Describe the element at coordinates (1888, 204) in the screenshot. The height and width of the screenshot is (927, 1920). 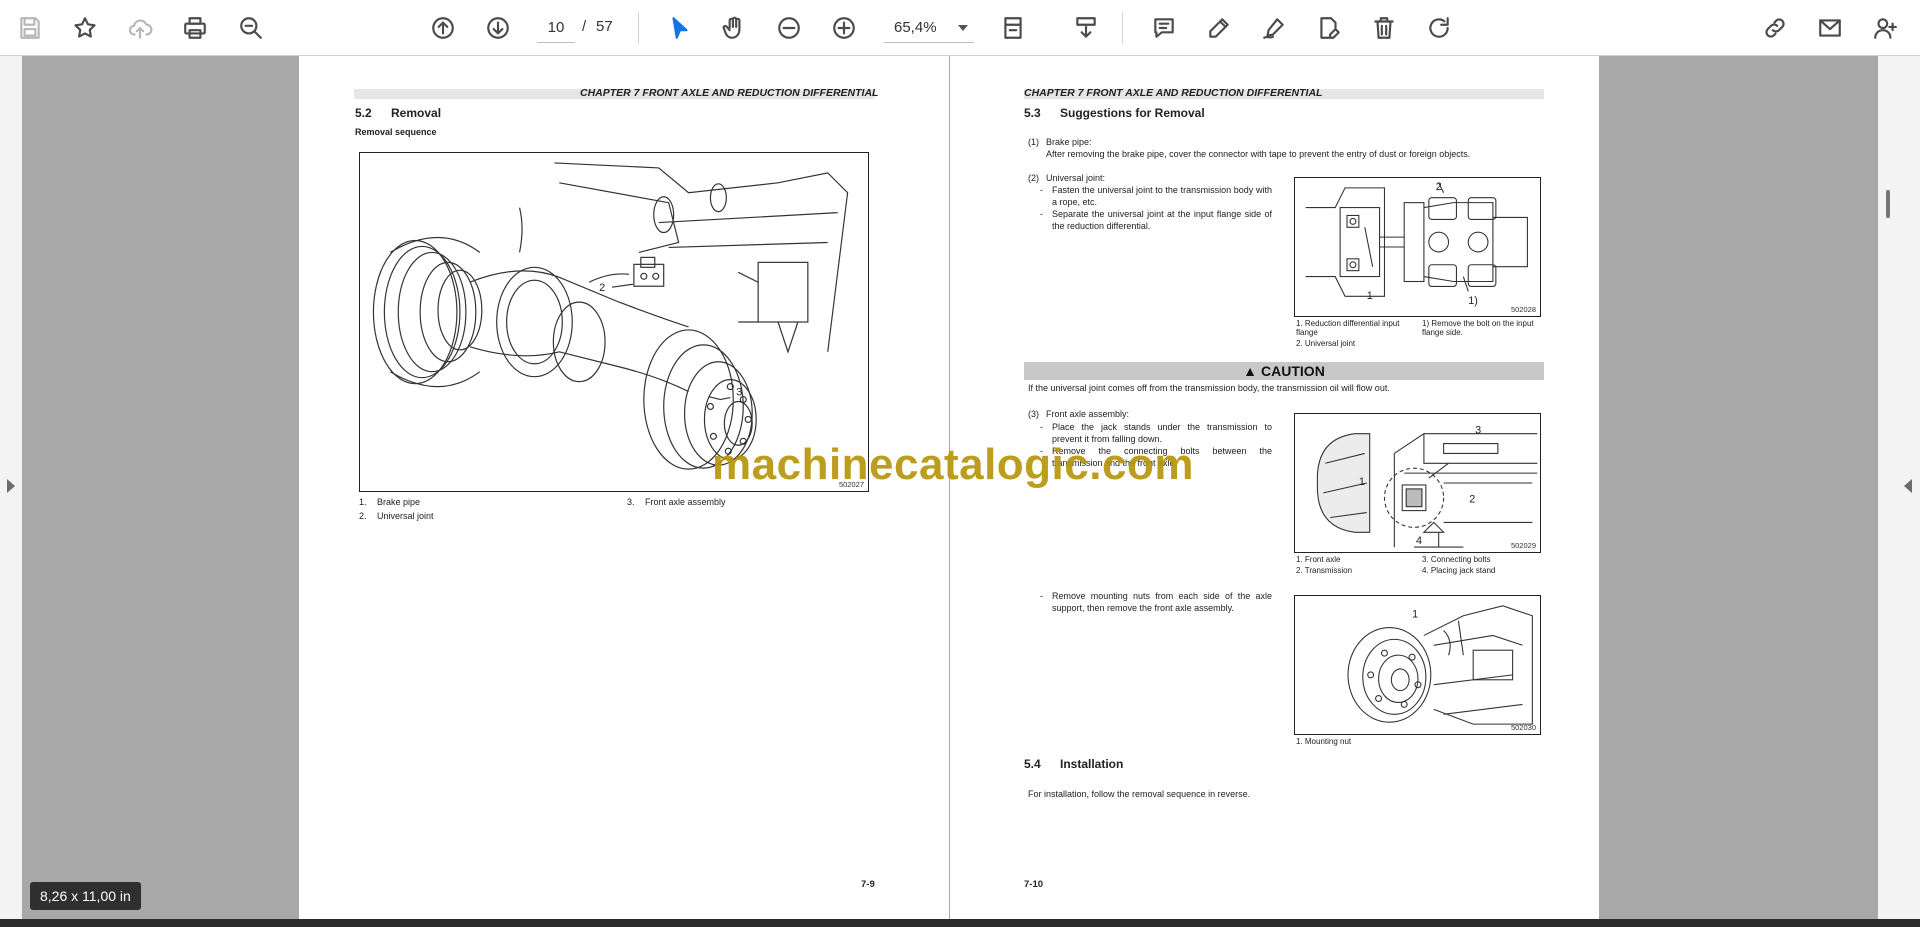
I see `scrollbar-thumb` at that location.